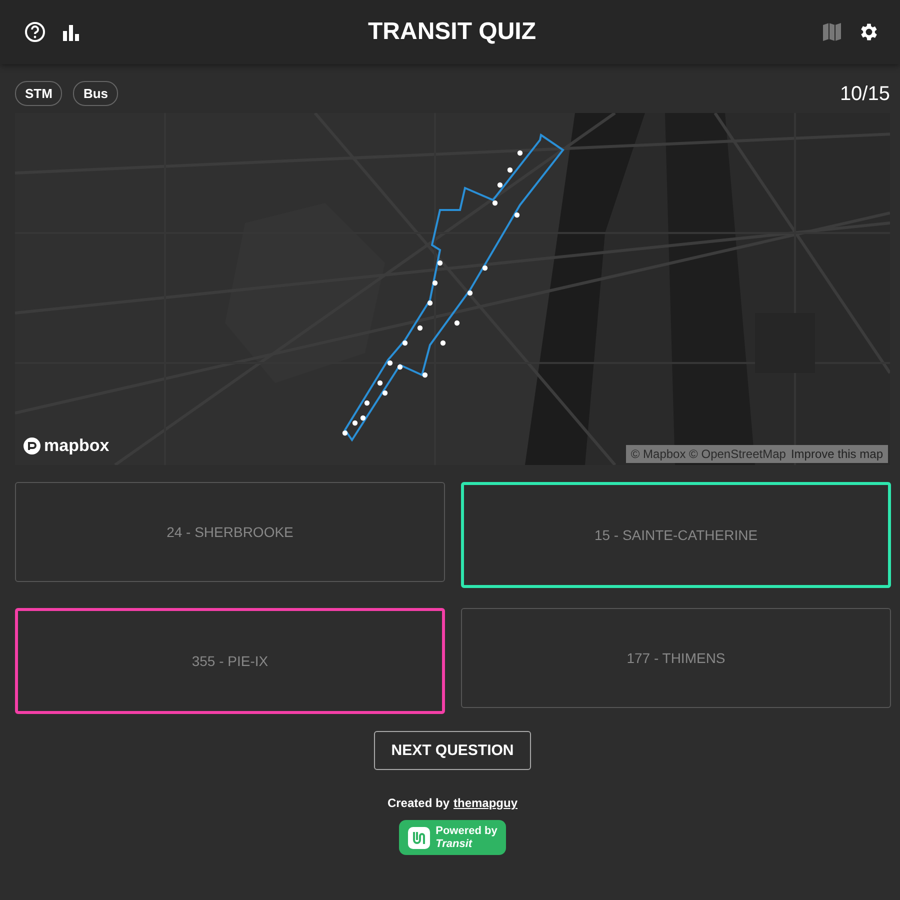 This screenshot has width=900, height=900. I want to click on mapbox-wordmark: mapbox, so click(77, 446).